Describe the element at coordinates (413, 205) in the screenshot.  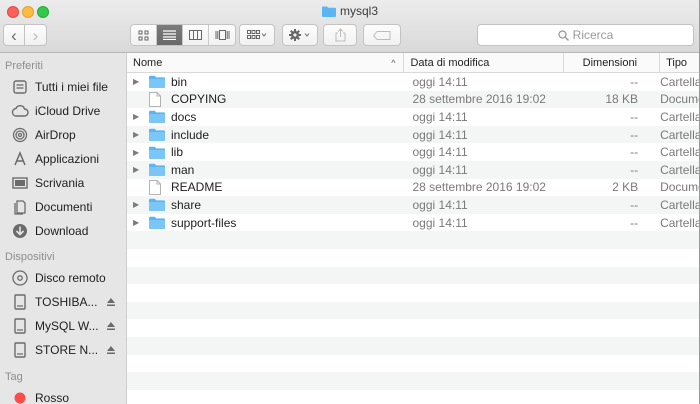
I see `file-row: ▶ share oggi 14:11 -- Cartella` at that location.